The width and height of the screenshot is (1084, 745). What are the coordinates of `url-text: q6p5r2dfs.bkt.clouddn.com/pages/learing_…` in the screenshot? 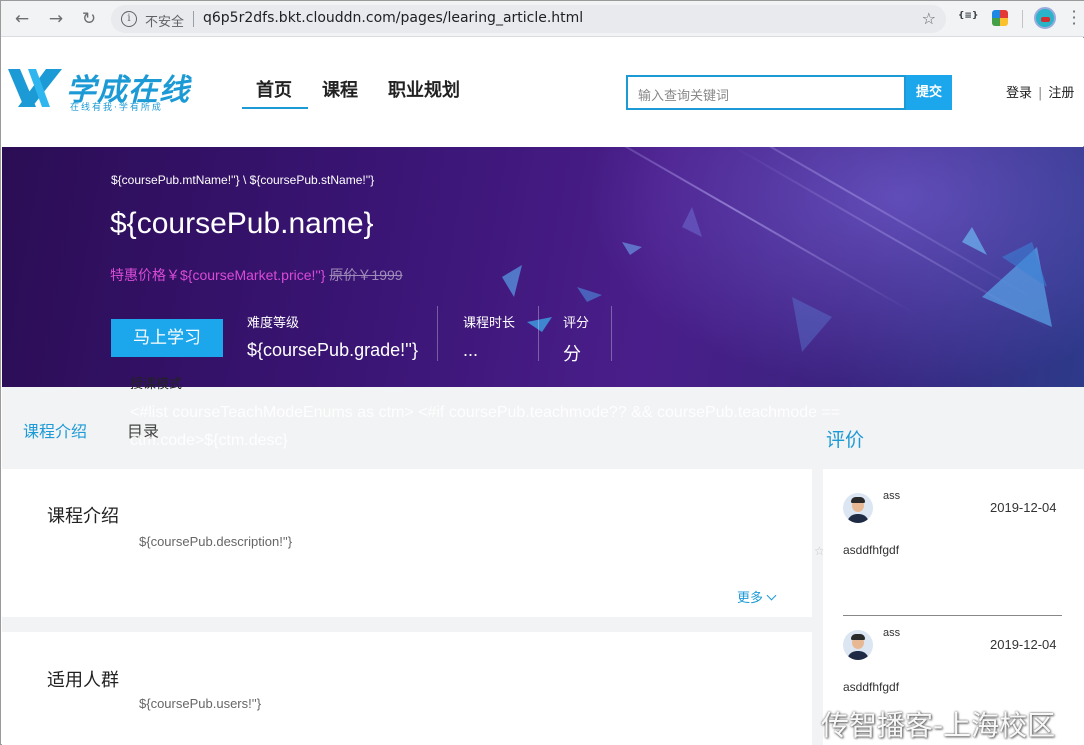 It's located at (393, 18).